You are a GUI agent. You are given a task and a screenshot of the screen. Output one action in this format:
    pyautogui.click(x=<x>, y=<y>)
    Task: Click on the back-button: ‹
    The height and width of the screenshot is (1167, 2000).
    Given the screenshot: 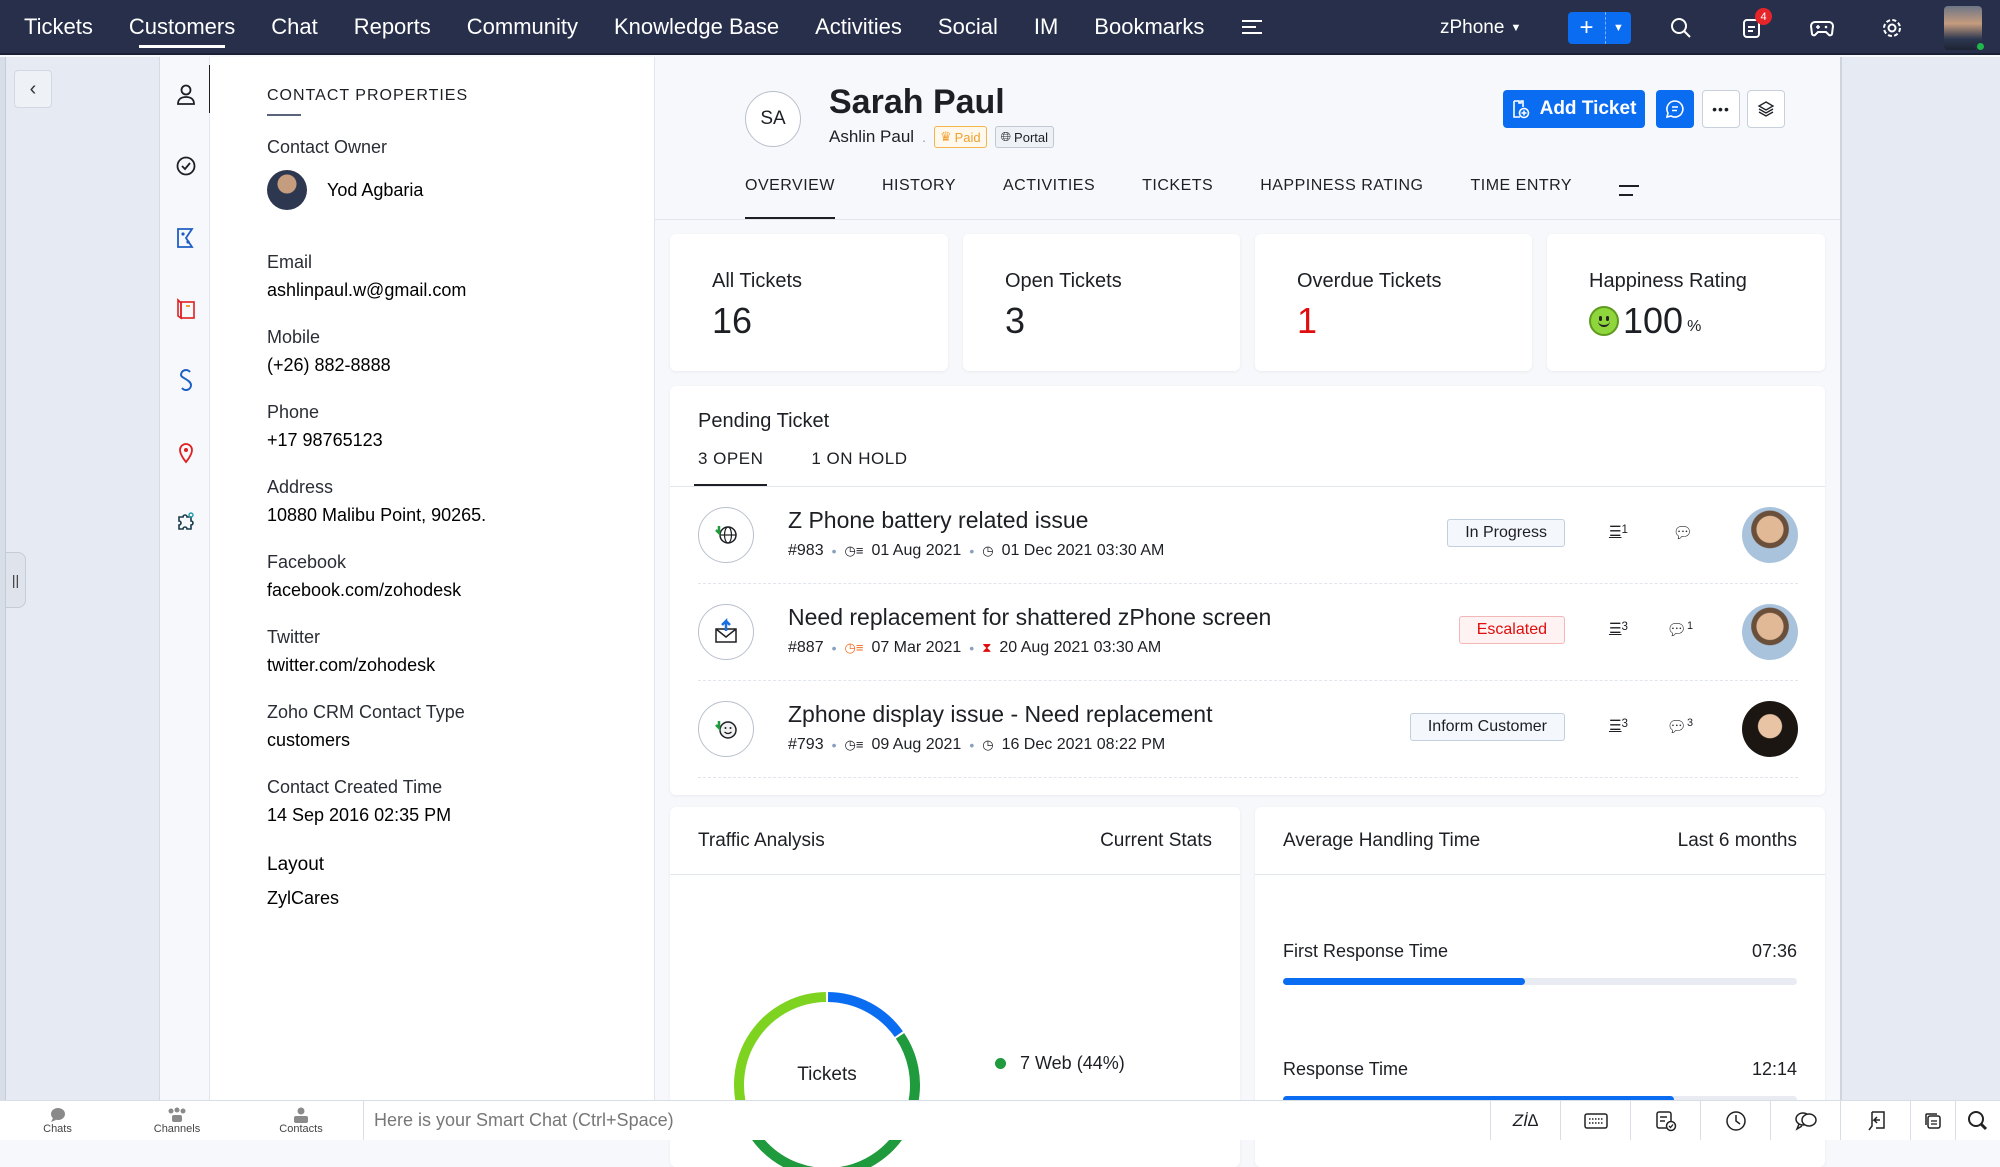 What is the action you would take?
    pyautogui.click(x=33, y=89)
    